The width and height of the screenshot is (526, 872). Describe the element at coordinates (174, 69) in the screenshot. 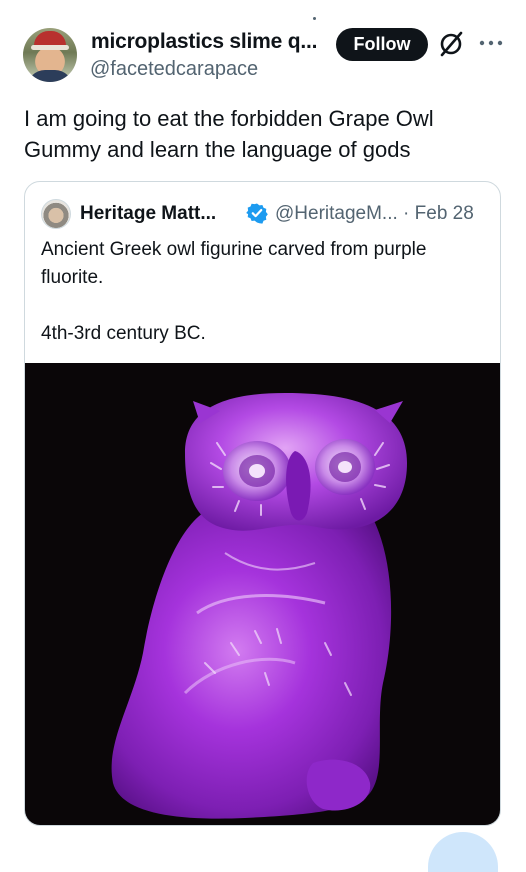

I see `author-handle: @facetedcarapace` at that location.